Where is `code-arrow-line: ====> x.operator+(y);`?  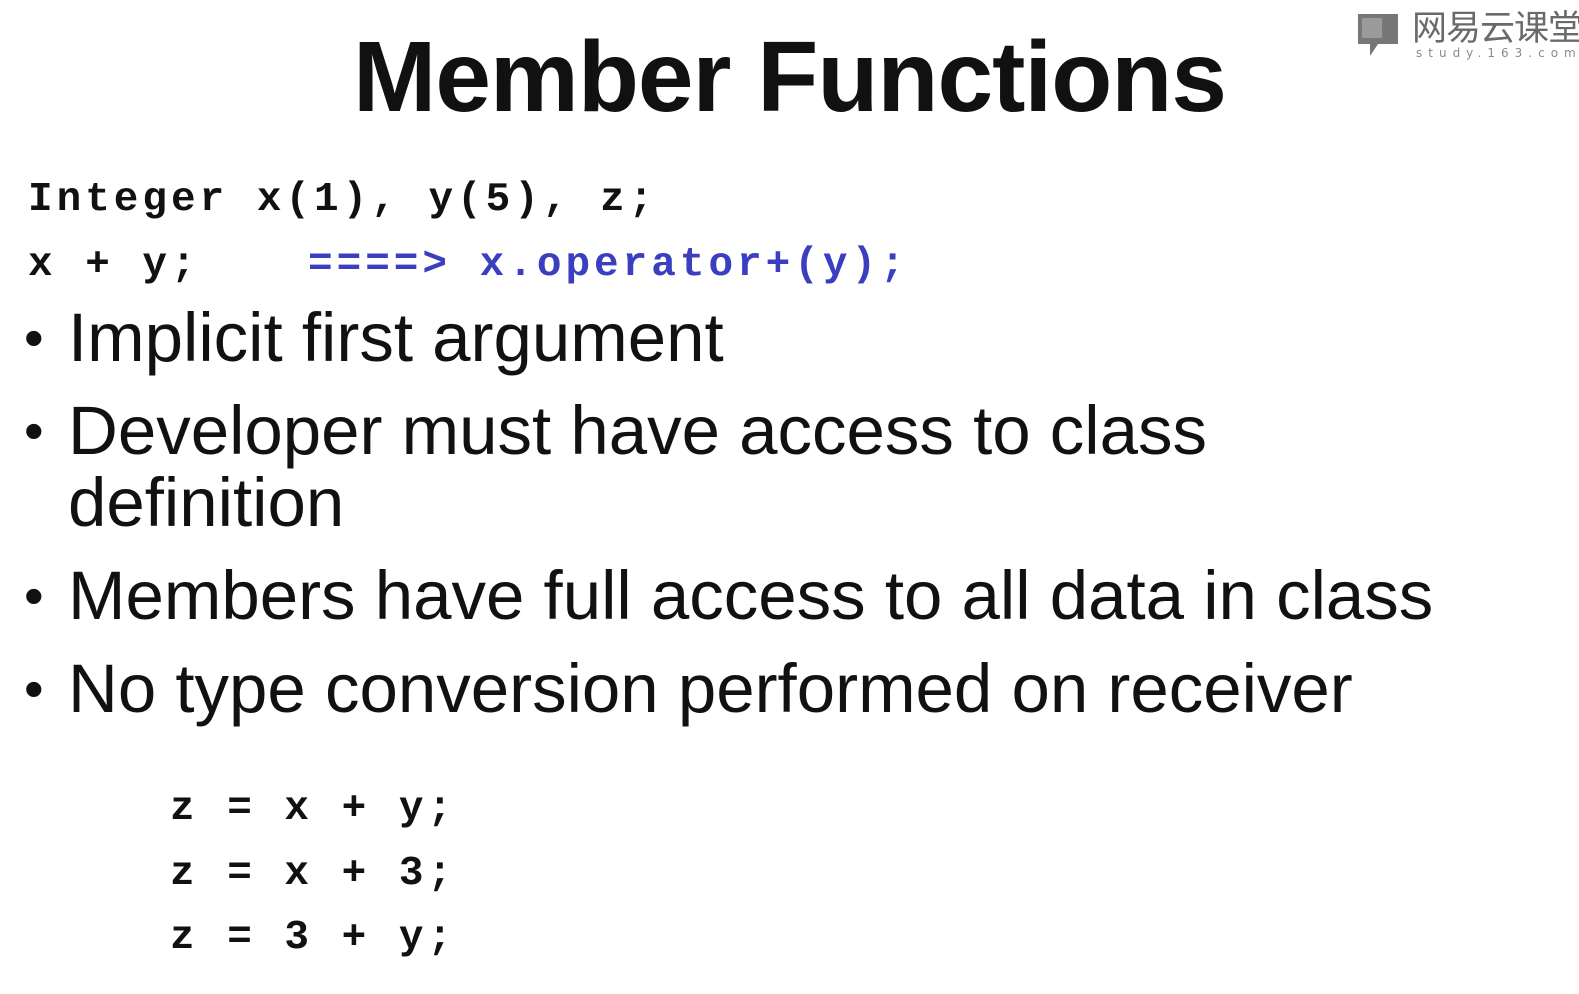
code-arrow-line: ====> x.operator+(y); is located at coordinates (608, 265).